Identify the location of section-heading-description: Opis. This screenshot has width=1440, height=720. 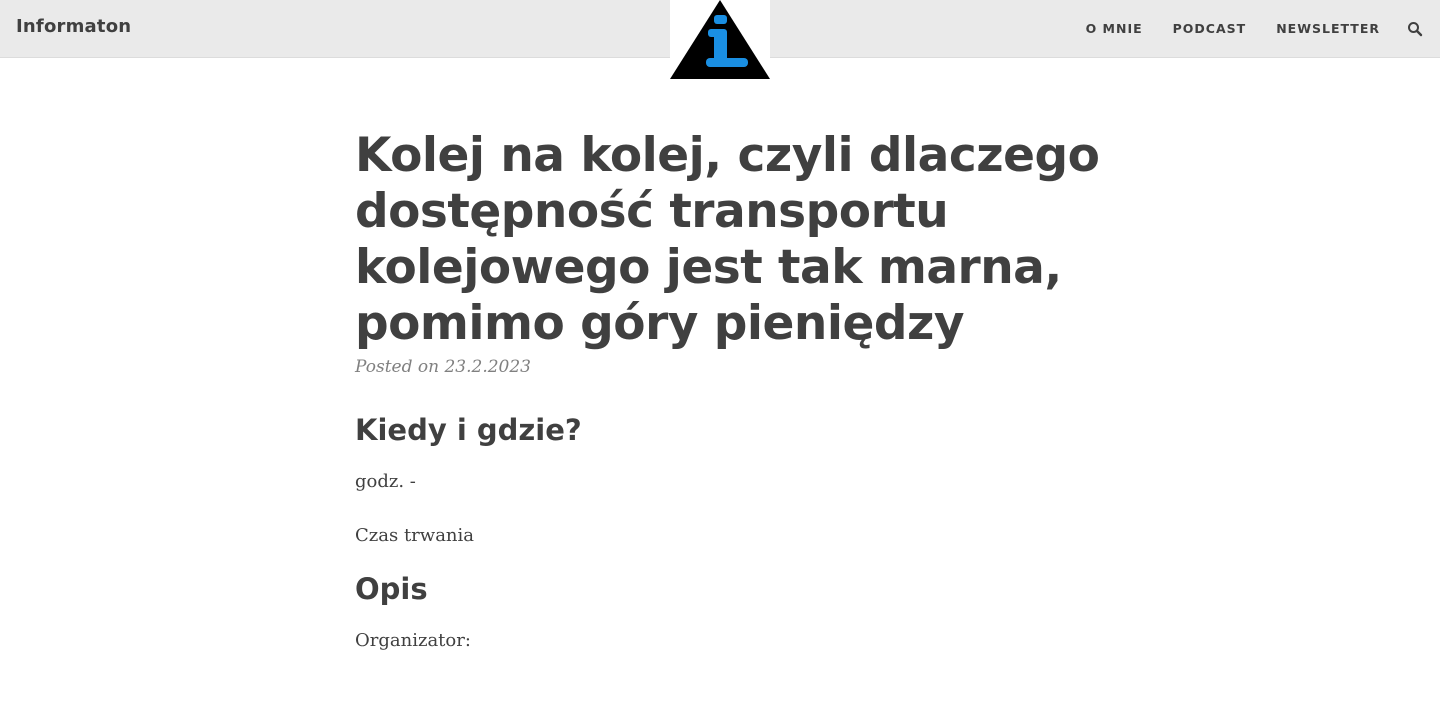
(391, 589).